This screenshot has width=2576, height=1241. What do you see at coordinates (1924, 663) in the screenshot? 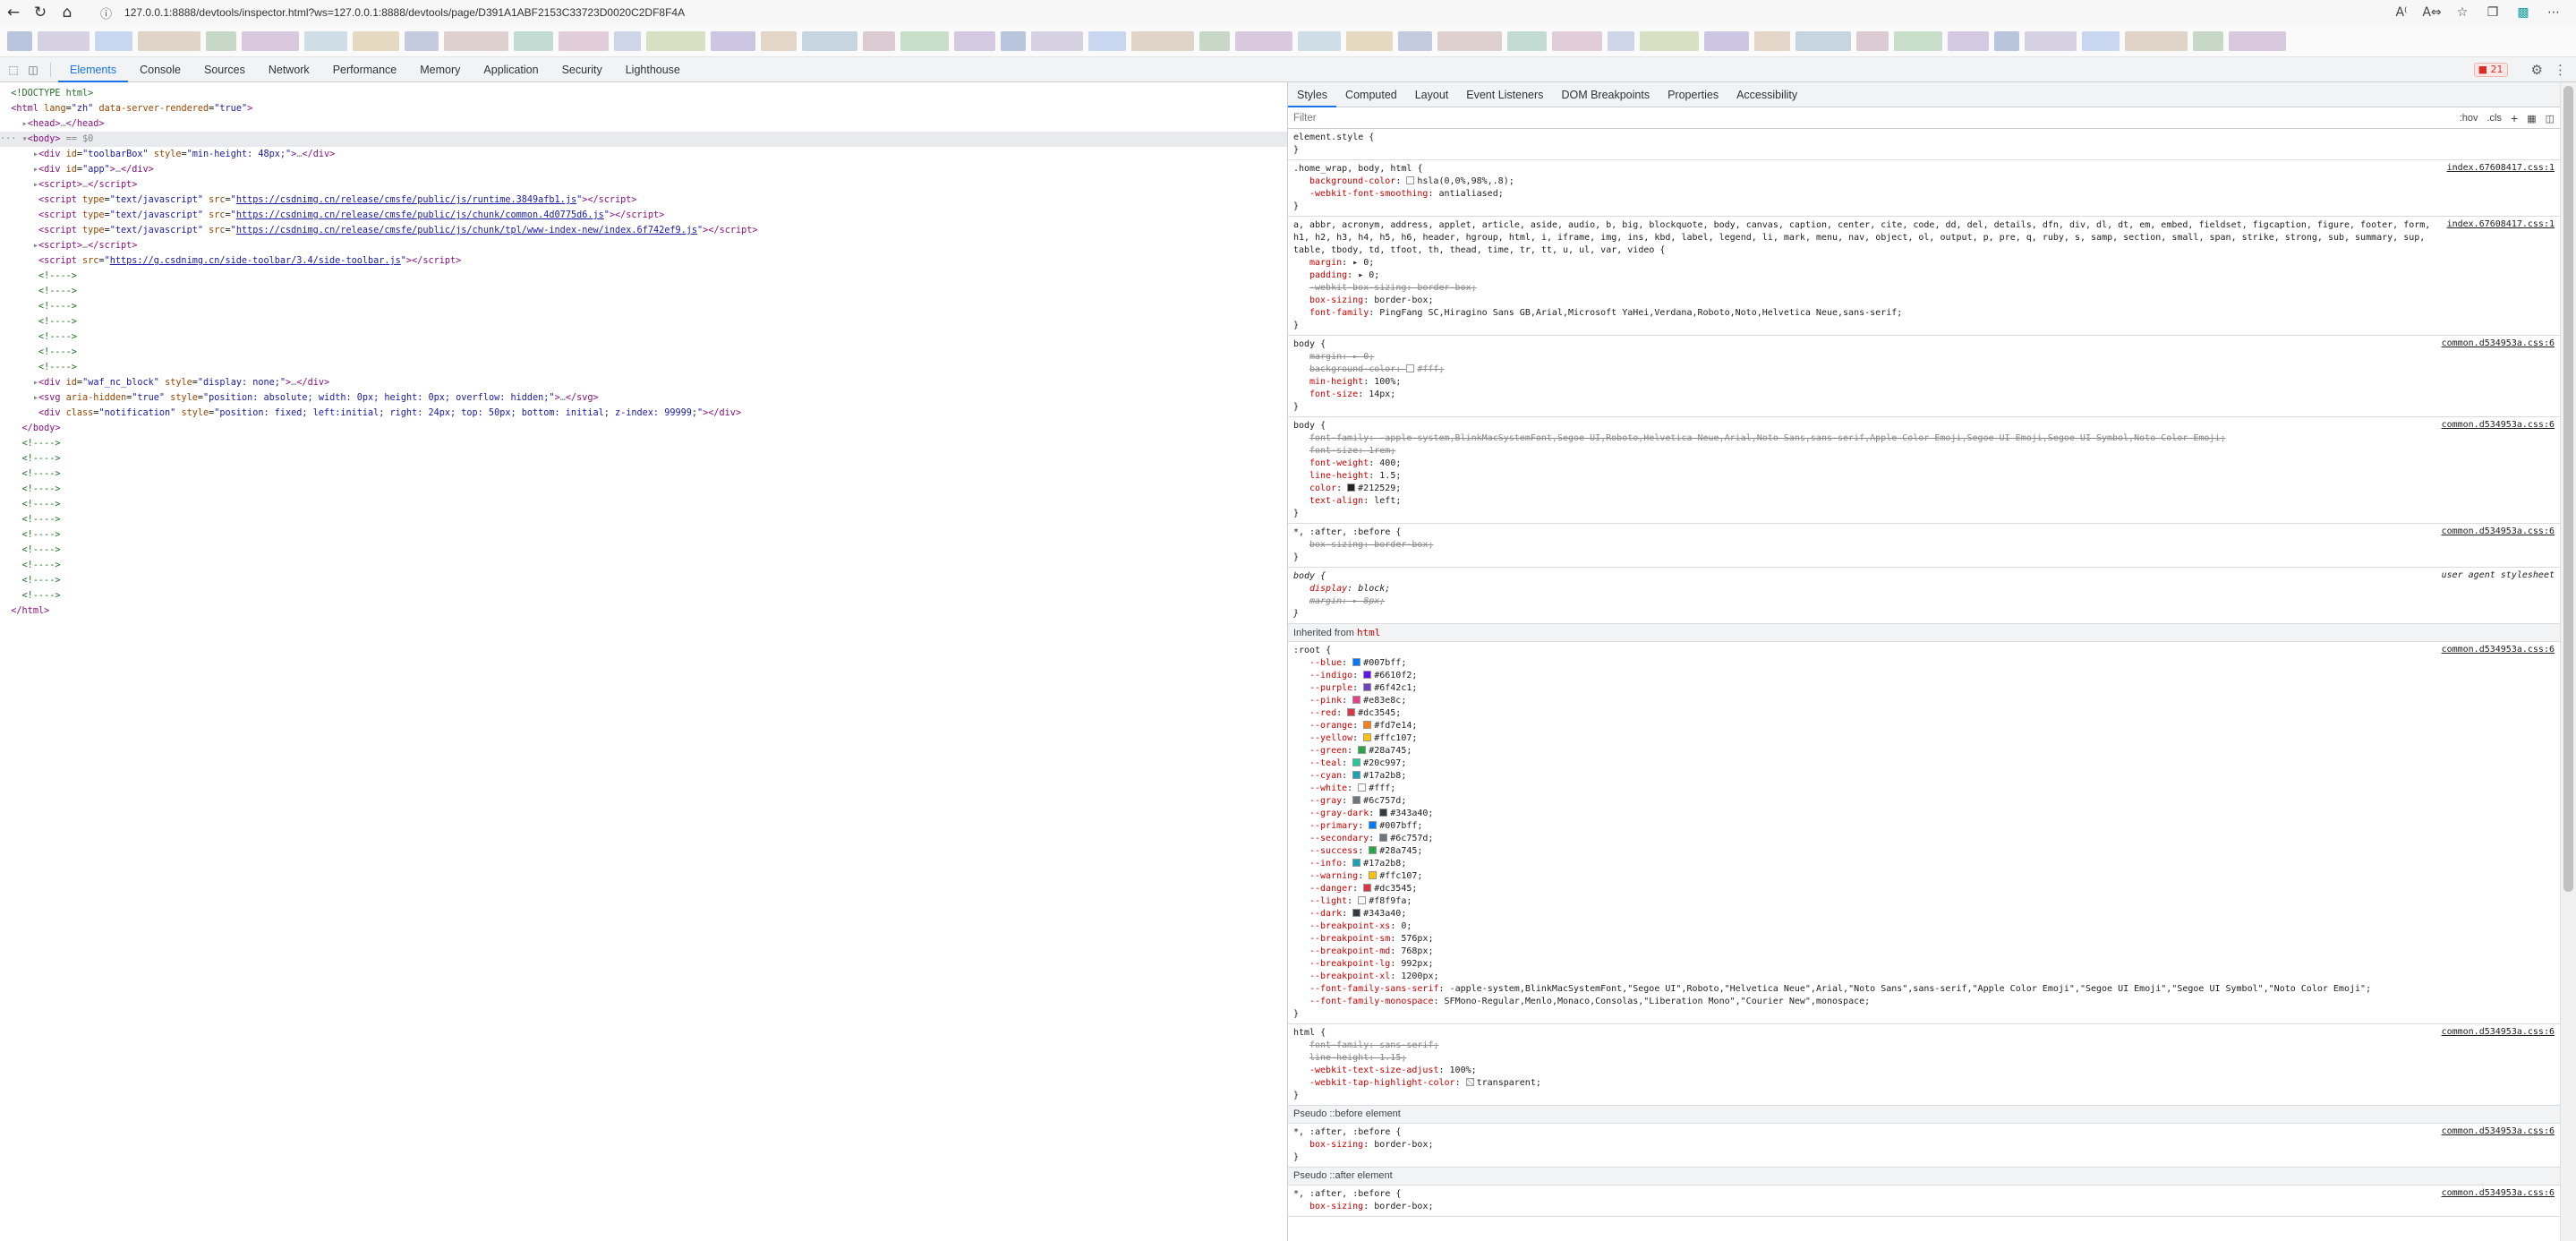
I see `css-variable: --blue: #007bff;` at bounding box center [1924, 663].